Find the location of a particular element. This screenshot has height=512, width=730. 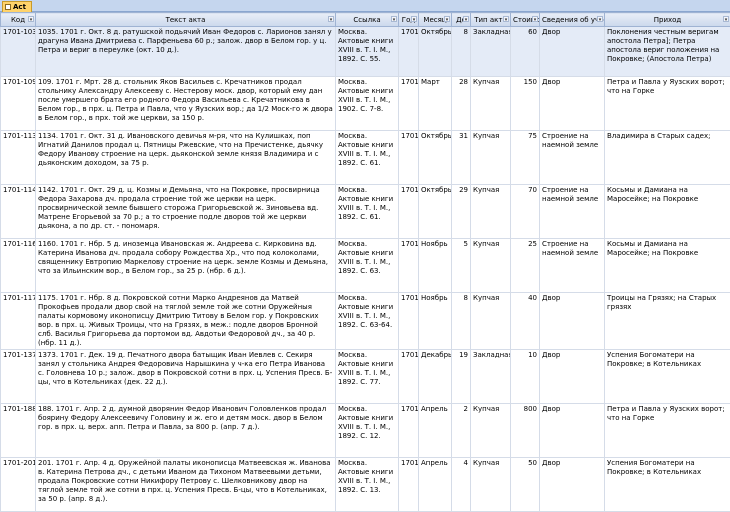

cell-code: 1701-1142 is located at coordinates (18, 212).